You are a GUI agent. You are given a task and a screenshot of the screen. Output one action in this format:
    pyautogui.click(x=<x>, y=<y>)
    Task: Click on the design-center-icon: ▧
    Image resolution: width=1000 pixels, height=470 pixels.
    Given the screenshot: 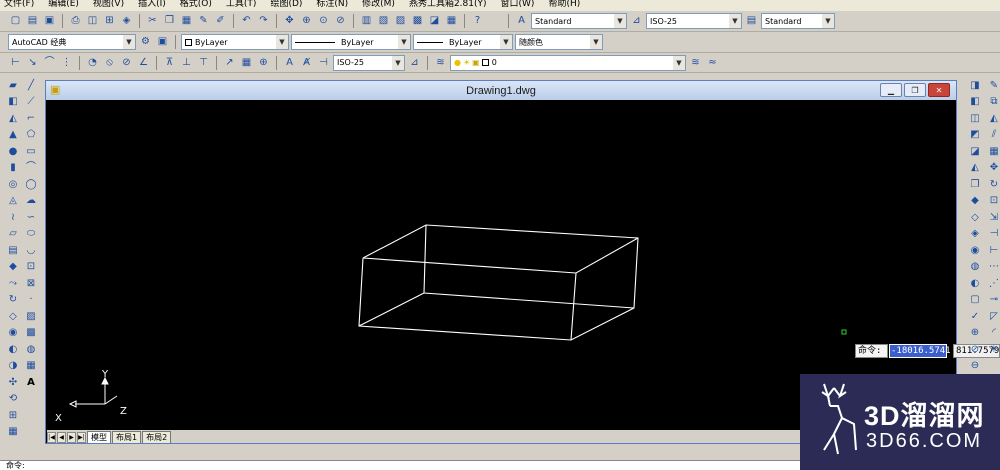 What is the action you would take?
    pyautogui.click(x=383, y=21)
    